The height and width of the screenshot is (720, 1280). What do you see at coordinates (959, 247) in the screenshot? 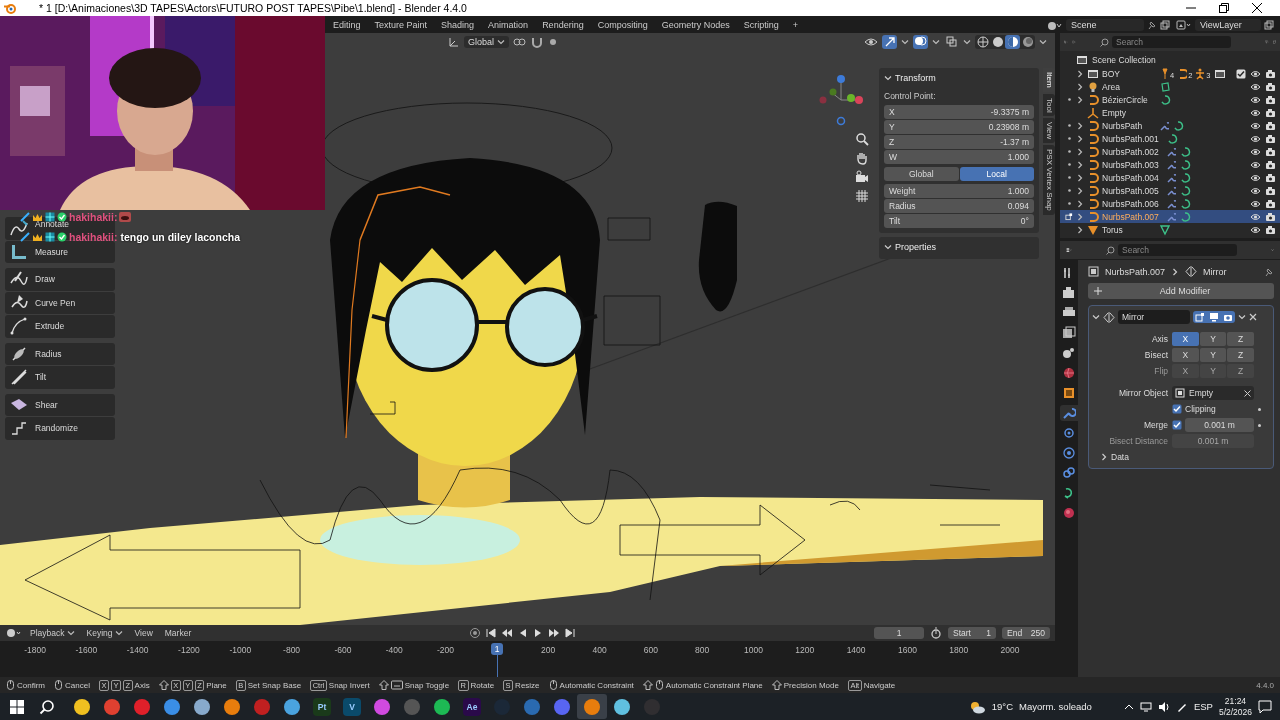
I see `panel-header: Properties` at bounding box center [959, 247].